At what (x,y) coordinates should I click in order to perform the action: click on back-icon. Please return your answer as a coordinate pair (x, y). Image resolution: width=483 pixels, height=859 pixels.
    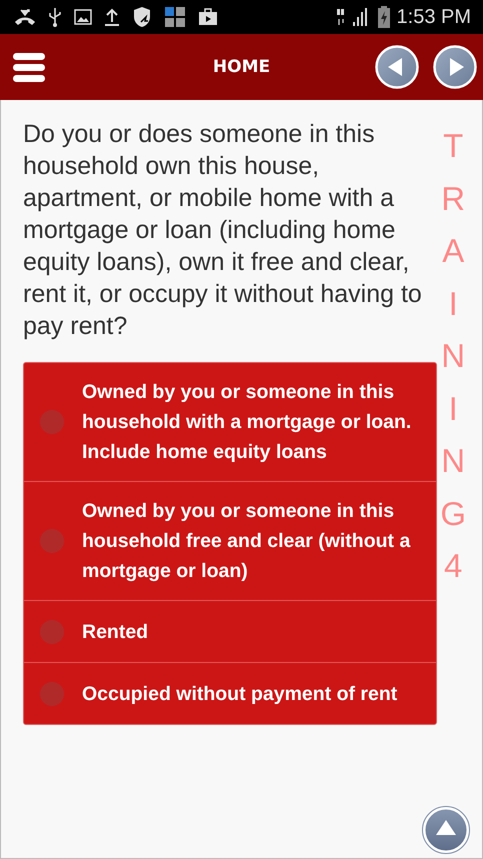
    Looking at the image, I should click on (397, 67).